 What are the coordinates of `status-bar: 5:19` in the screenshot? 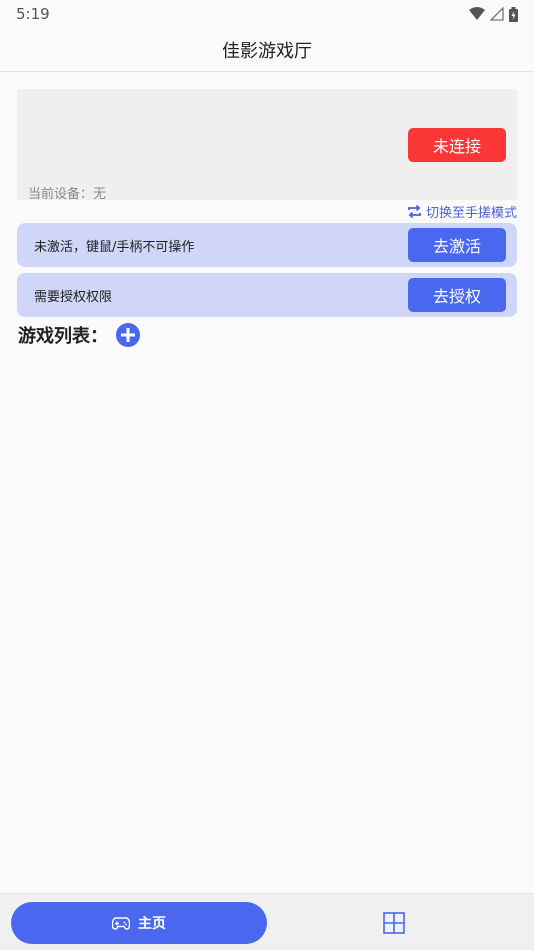 It's located at (267, 14).